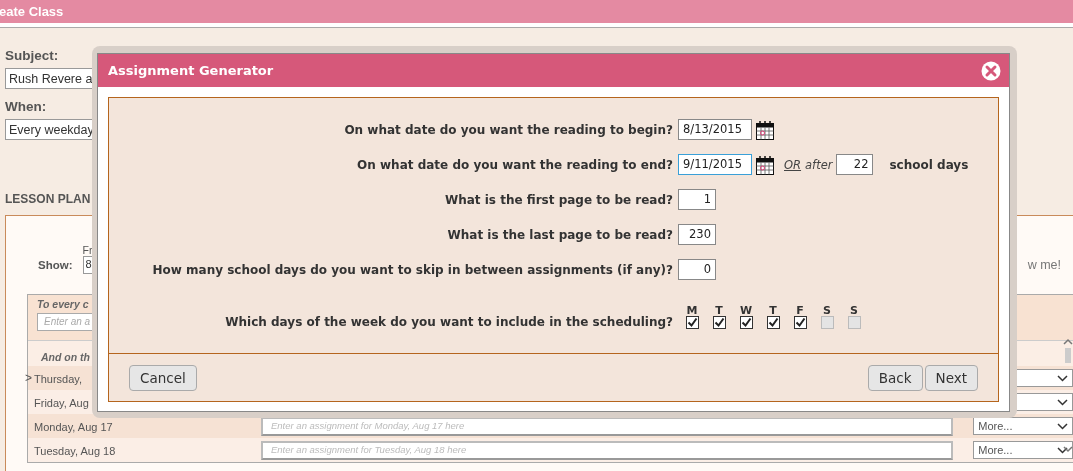 Image resolution: width=1073 pixels, height=471 pixels. I want to click on cancel-button: Cancel, so click(163, 377).